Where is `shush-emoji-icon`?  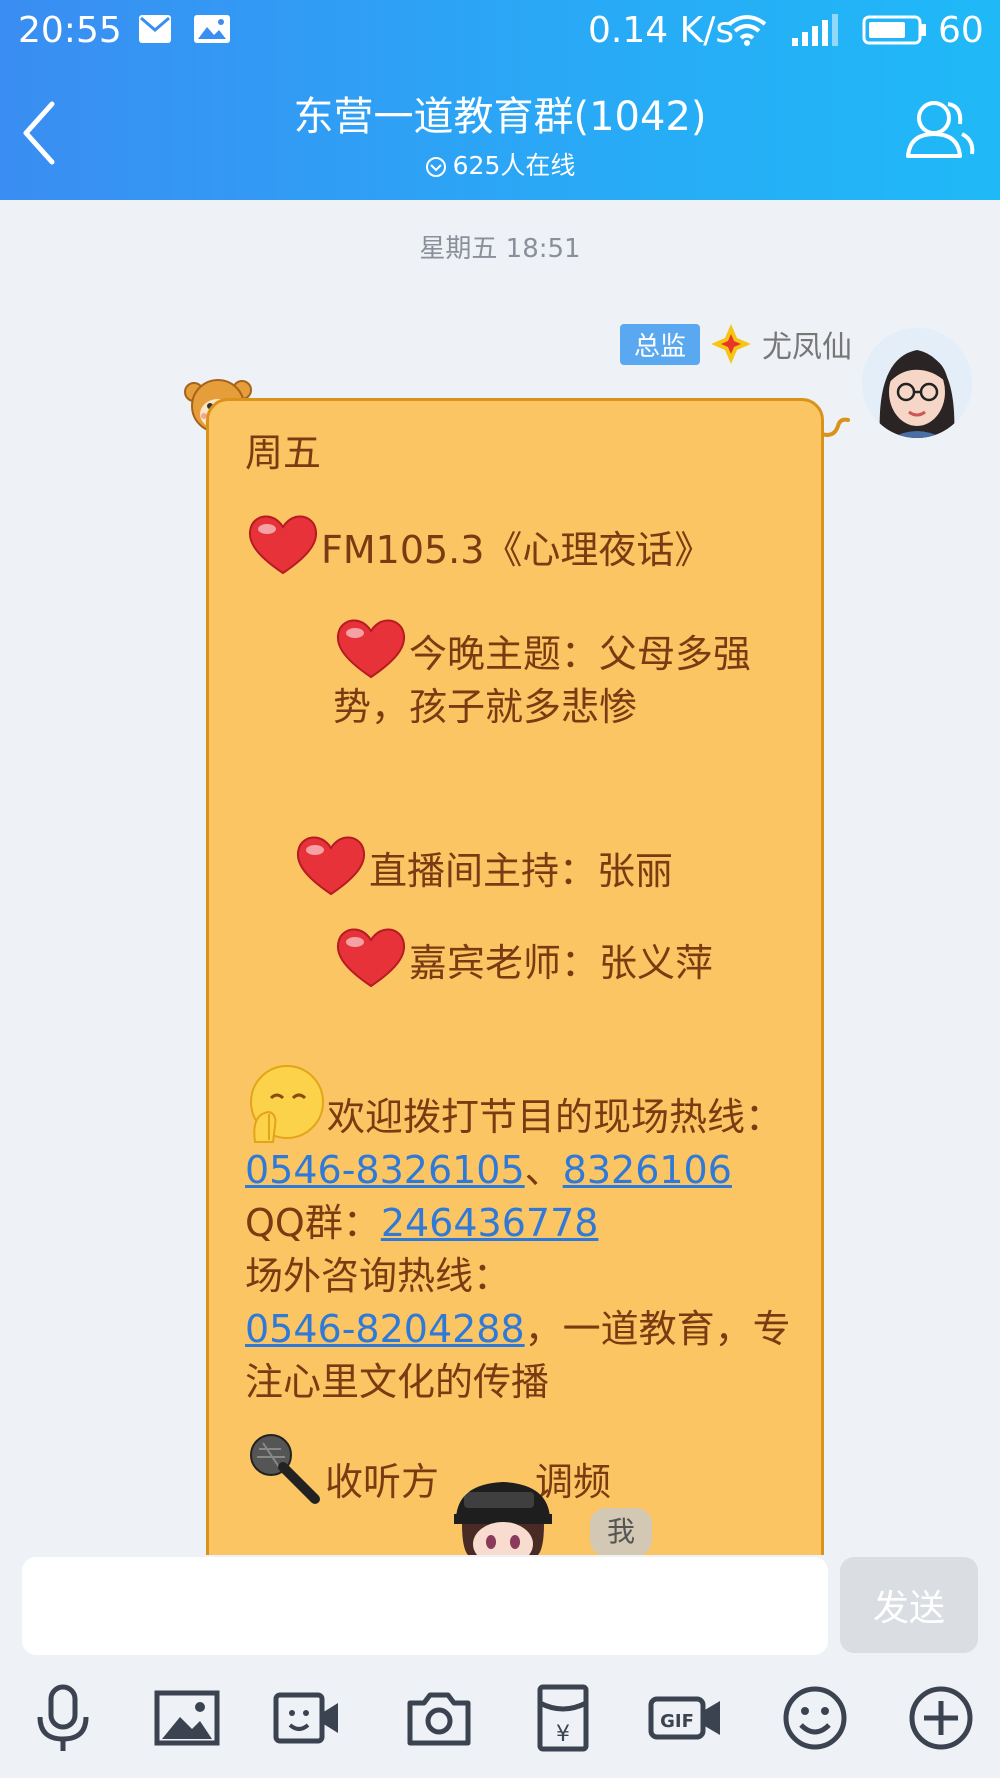 shush-emoji-icon is located at coordinates (287, 1104).